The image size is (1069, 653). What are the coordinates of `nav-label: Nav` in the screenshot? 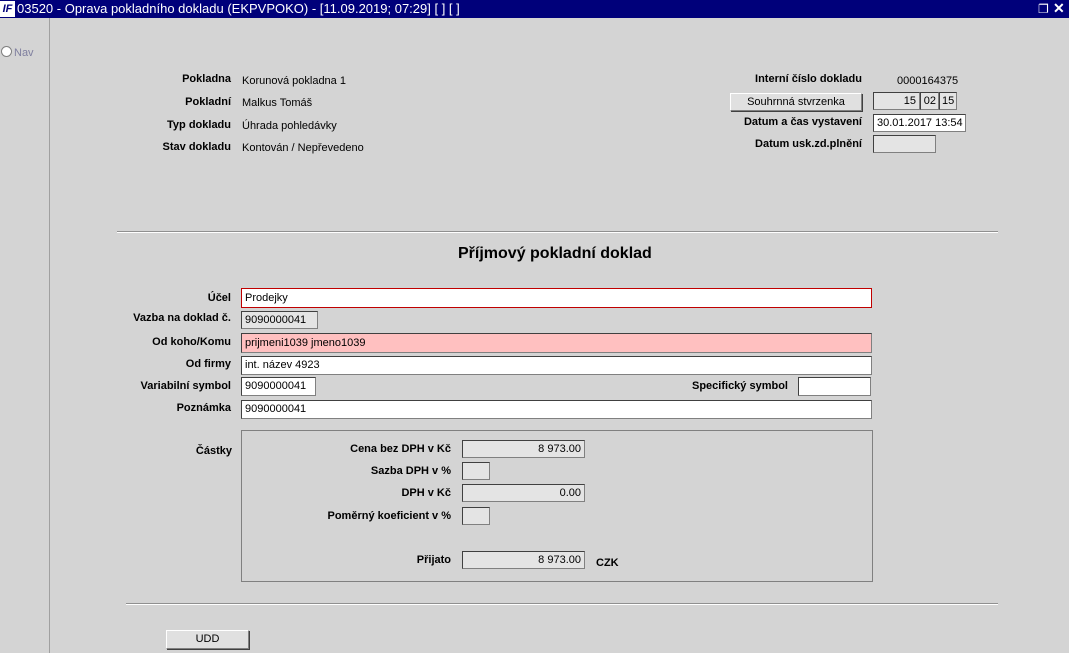 It's located at (24, 53).